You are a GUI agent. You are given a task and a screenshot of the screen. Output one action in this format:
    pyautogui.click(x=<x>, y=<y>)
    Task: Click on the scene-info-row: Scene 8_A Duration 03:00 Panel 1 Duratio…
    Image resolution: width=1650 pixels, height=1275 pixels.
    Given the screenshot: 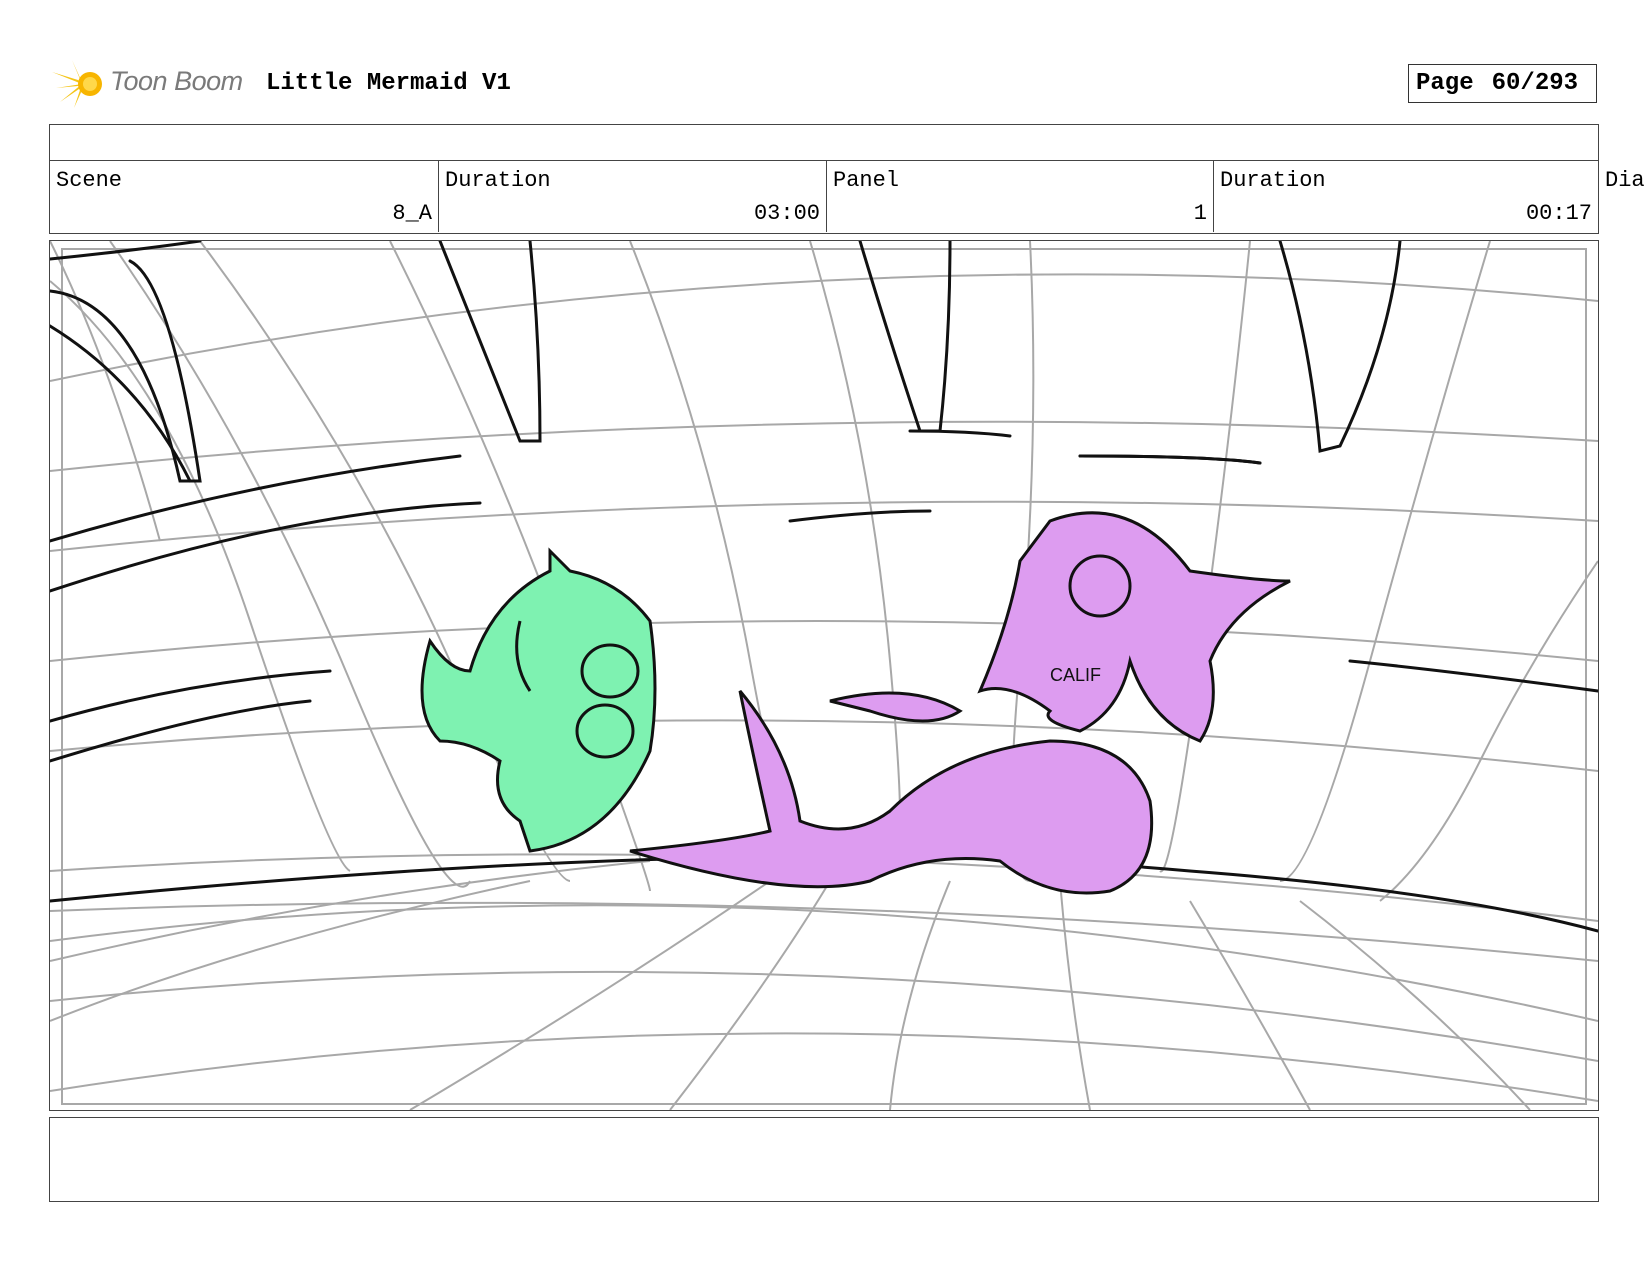 What is the action you would take?
    pyautogui.click(x=824, y=197)
    